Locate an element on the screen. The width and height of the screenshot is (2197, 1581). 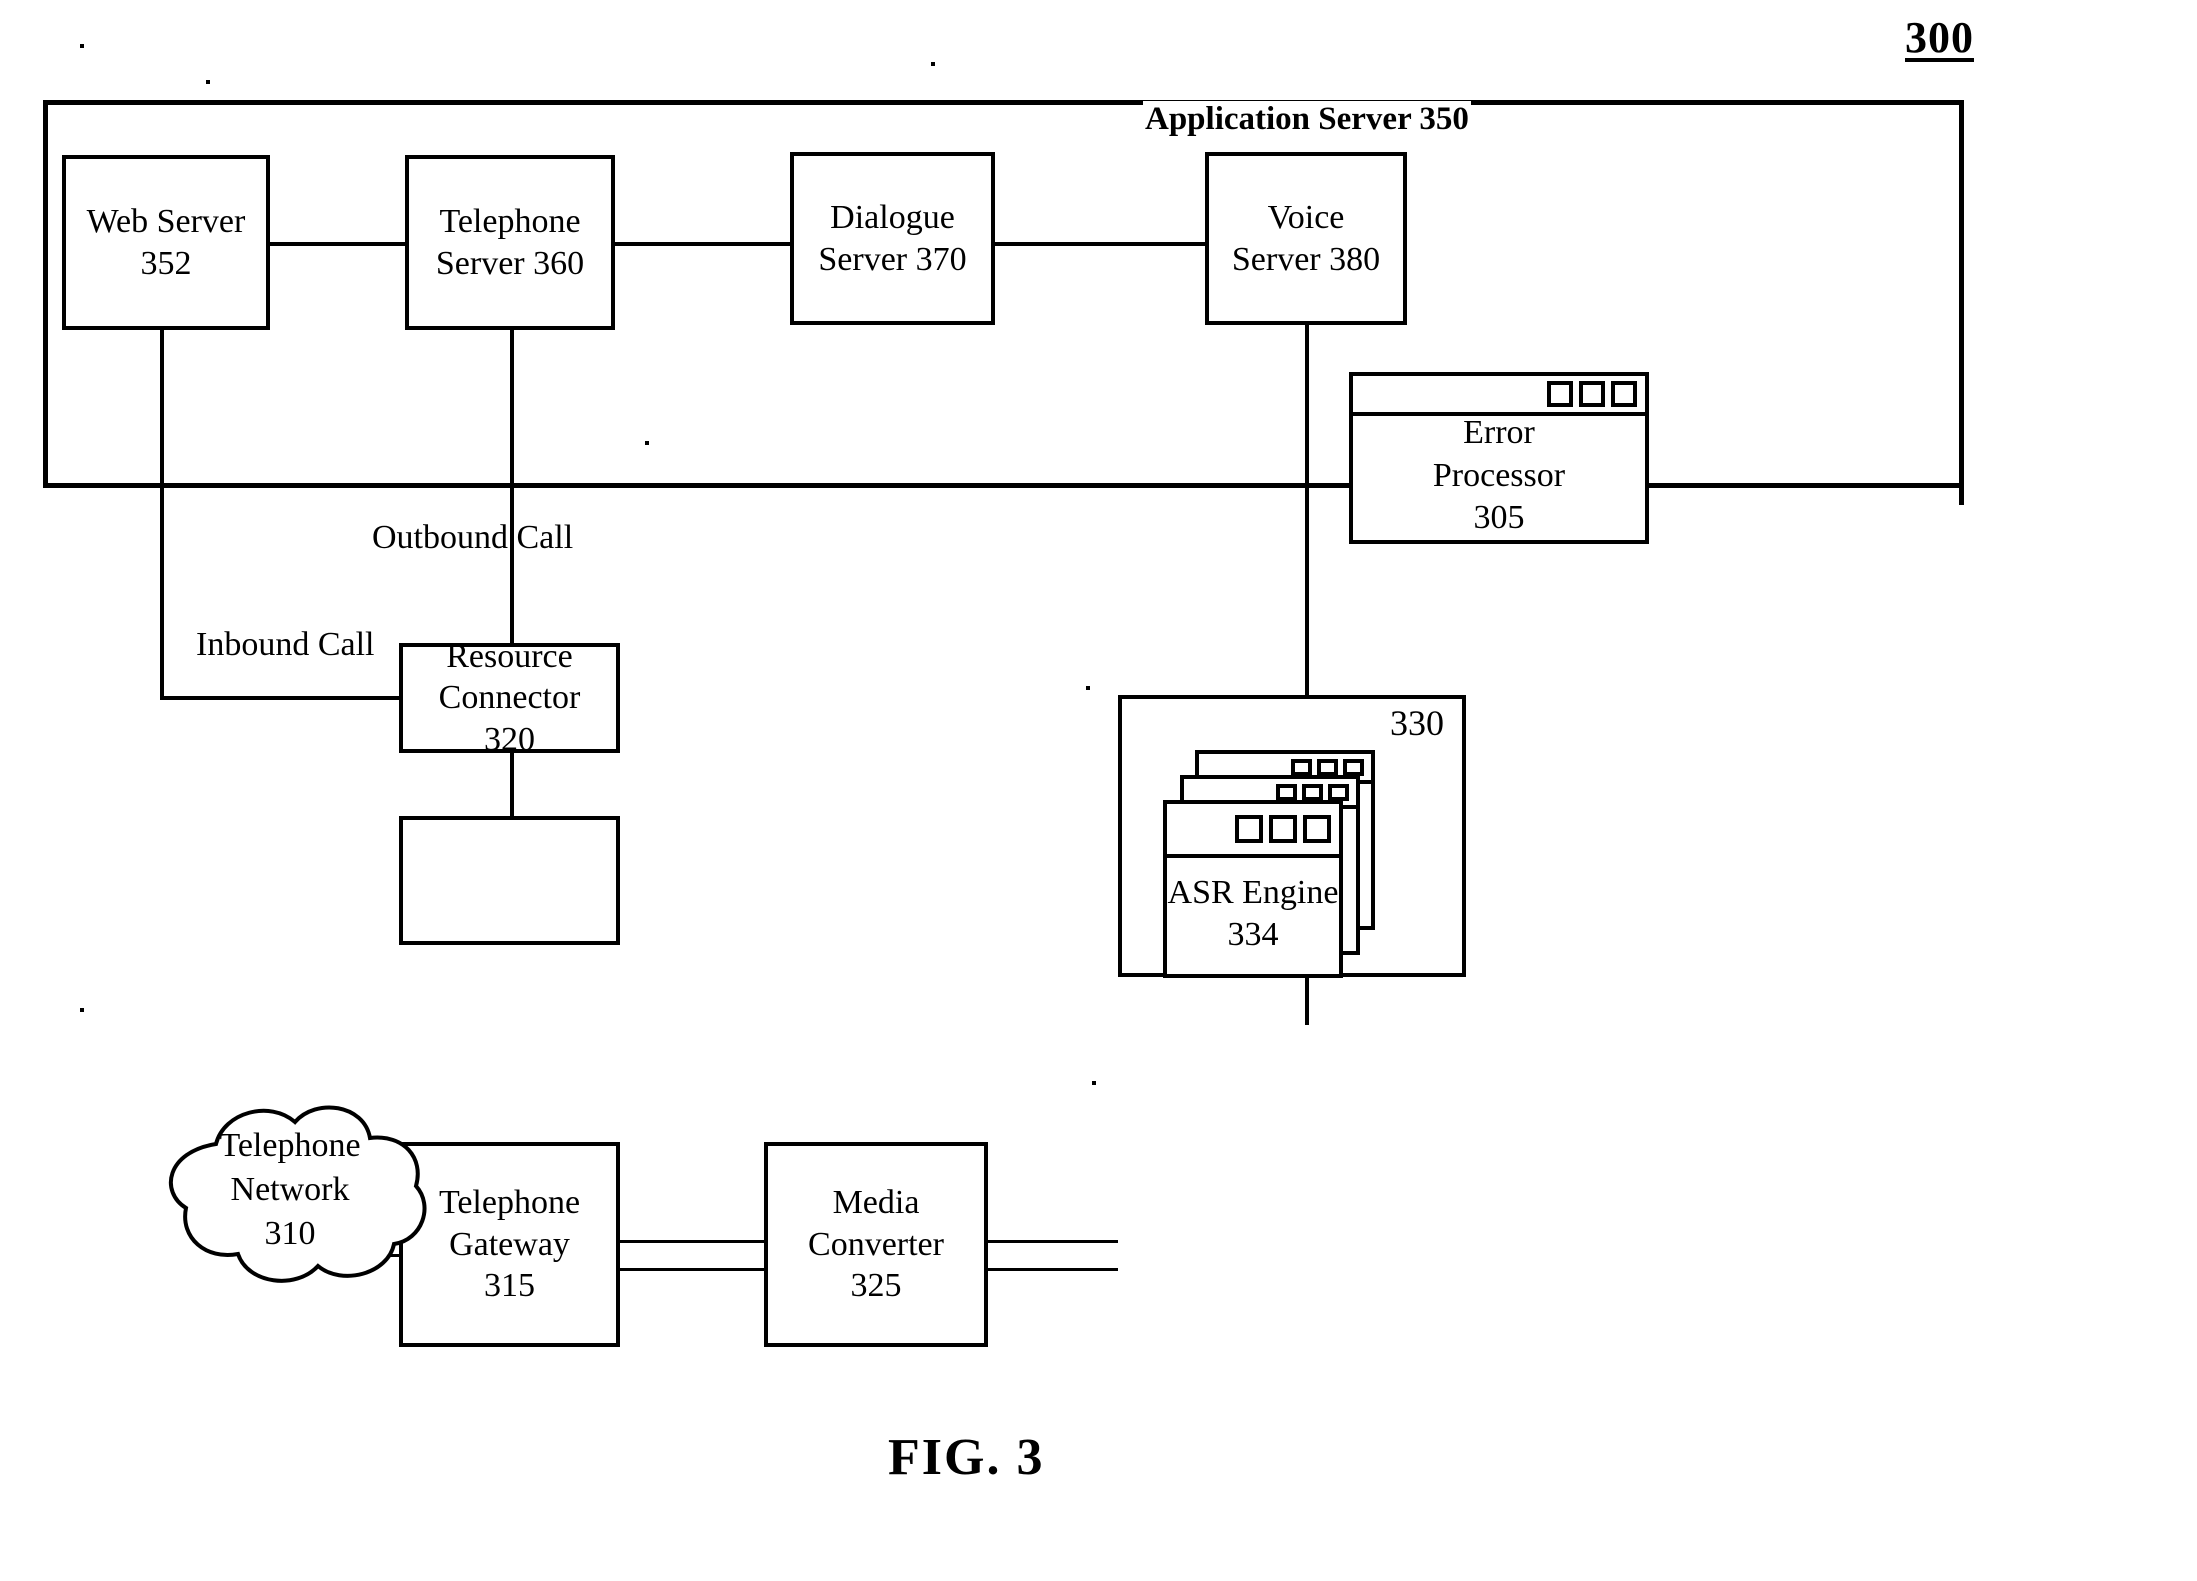
node-telephone-network: Telephone Network 310 is located at coordinates (290, 1190).